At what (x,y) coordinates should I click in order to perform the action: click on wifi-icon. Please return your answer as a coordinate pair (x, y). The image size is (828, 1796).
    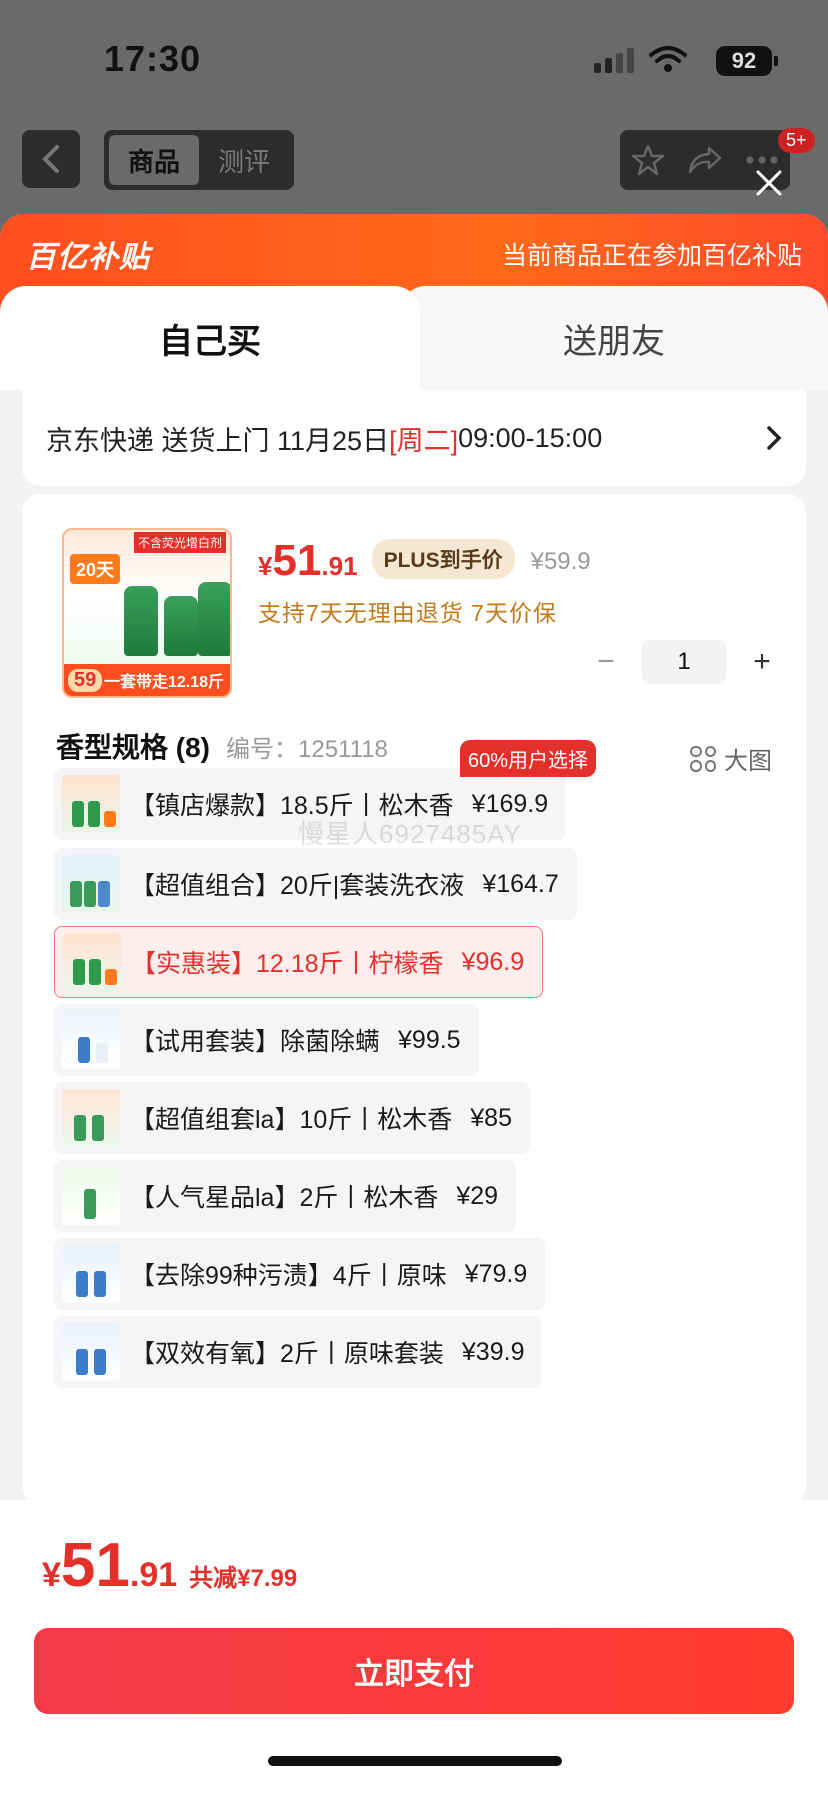
    Looking at the image, I should click on (668, 59).